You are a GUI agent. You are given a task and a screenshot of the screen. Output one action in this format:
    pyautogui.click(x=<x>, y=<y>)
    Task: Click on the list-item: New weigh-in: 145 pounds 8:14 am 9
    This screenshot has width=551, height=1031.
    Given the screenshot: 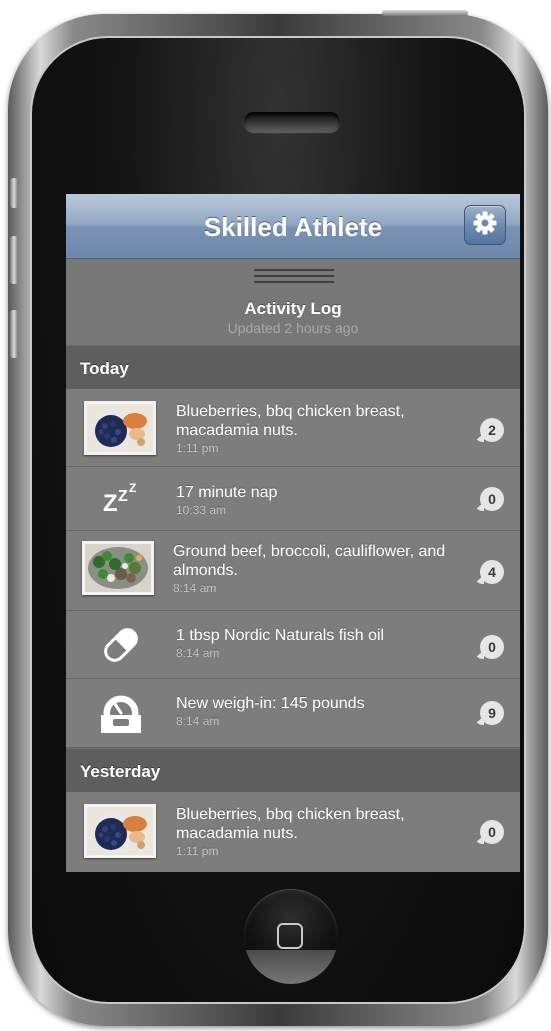 What is the action you would take?
    pyautogui.click(x=293, y=713)
    